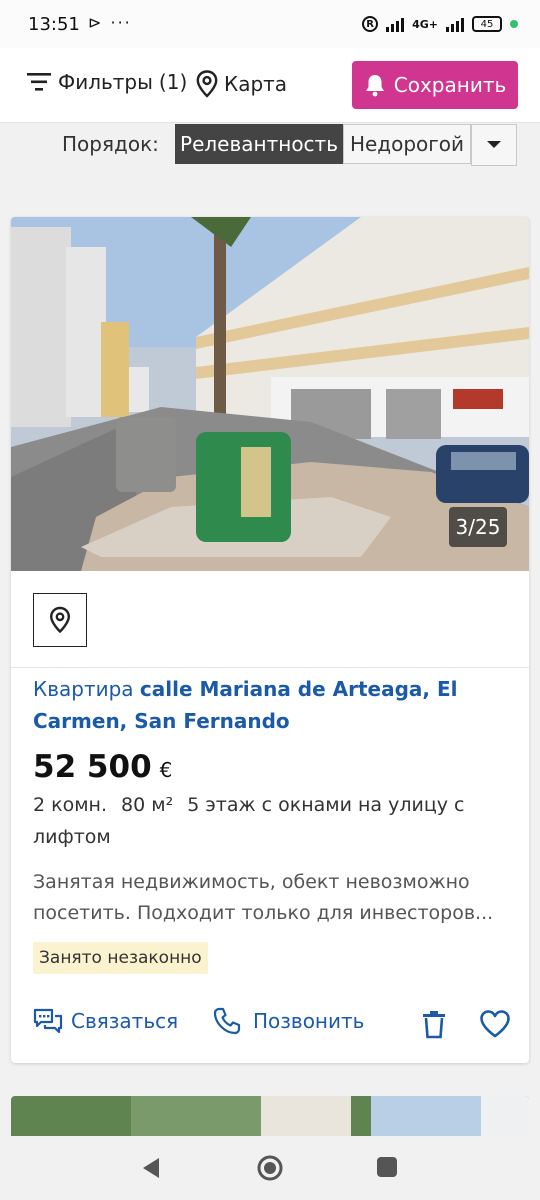 The width and height of the screenshot is (540, 1200). I want to click on favorite-button, so click(495, 1026).